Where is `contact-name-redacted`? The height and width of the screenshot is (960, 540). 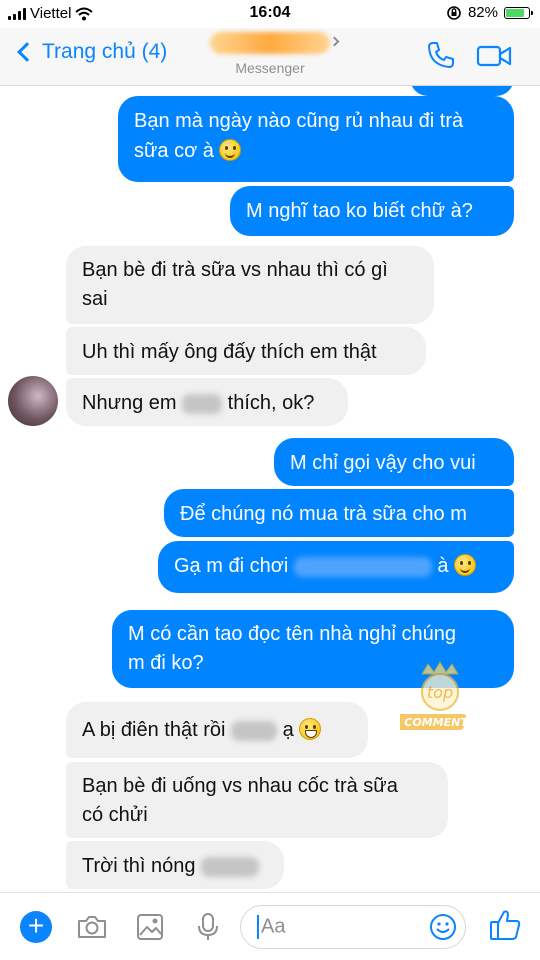
contact-name-redacted is located at coordinates (270, 43).